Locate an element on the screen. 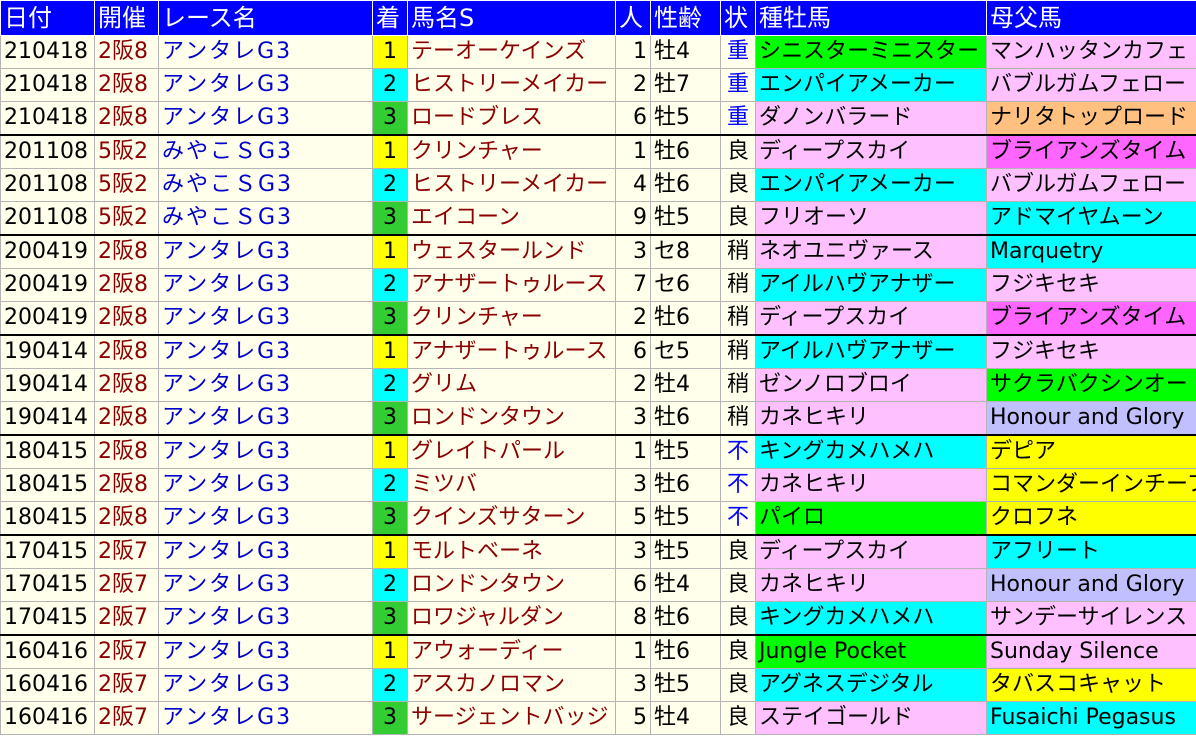  table-row: 201108 5阪2 みやこＳG3 3 エイコーン 9 牡5 良フリオーソ アドマイヤムーン is located at coordinates (598, 218).